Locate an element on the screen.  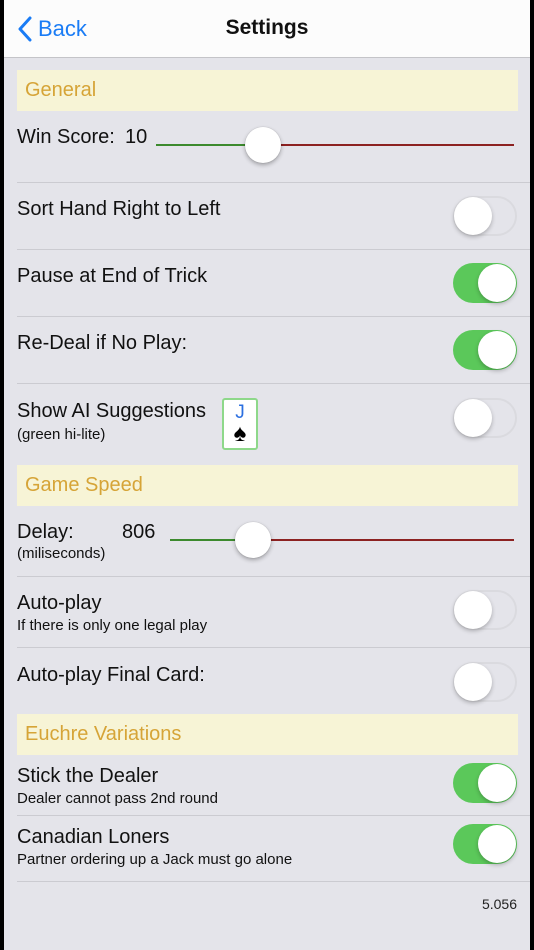
ai-suggestions-switch is located at coordinates (485, 418).